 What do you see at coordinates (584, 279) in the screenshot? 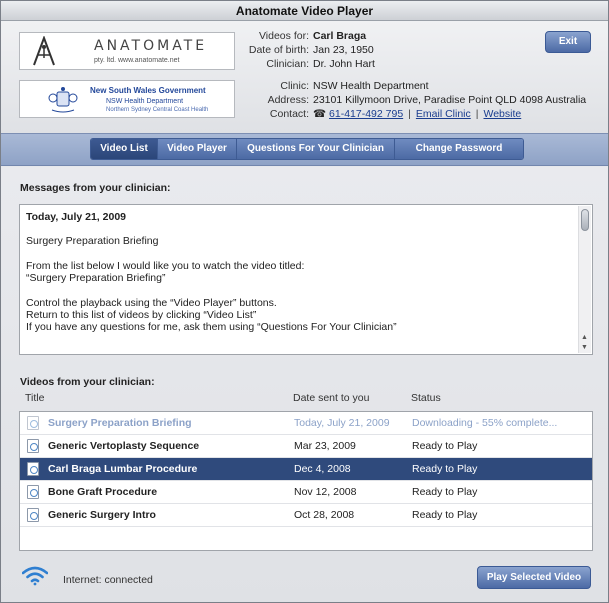
I see `message-scrollbar: ▲ ▼` at bounding box center [584, 279].